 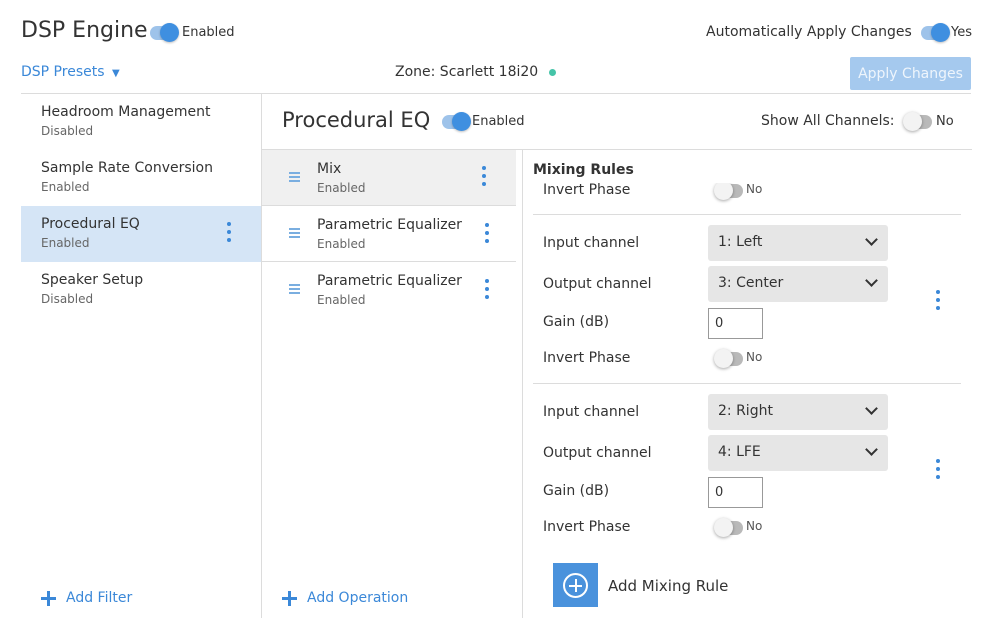 I want to click on filter-name: Procedural EQ, so click(x=90, y=224).